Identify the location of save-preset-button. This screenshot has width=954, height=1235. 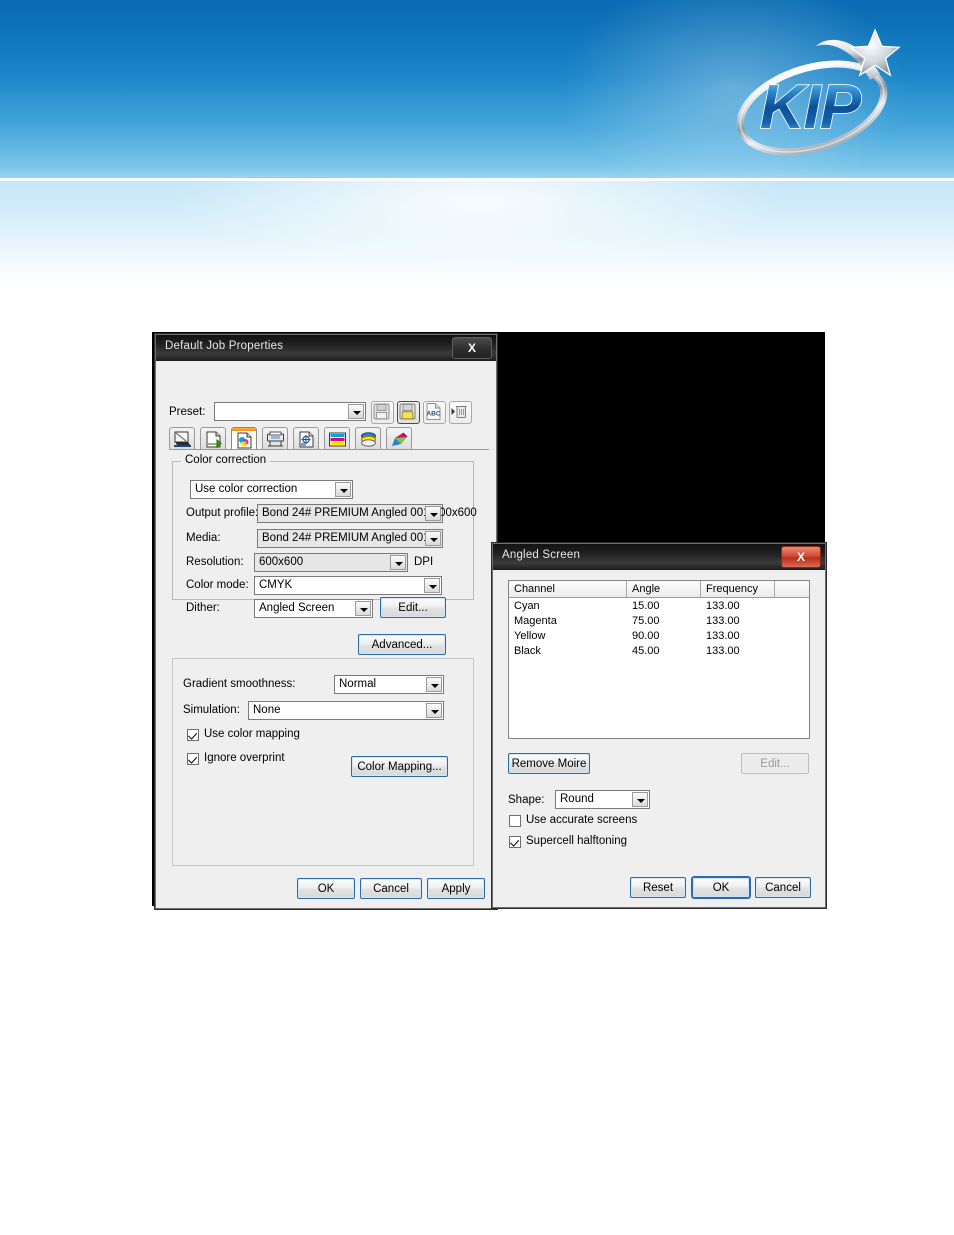
(382, 412).